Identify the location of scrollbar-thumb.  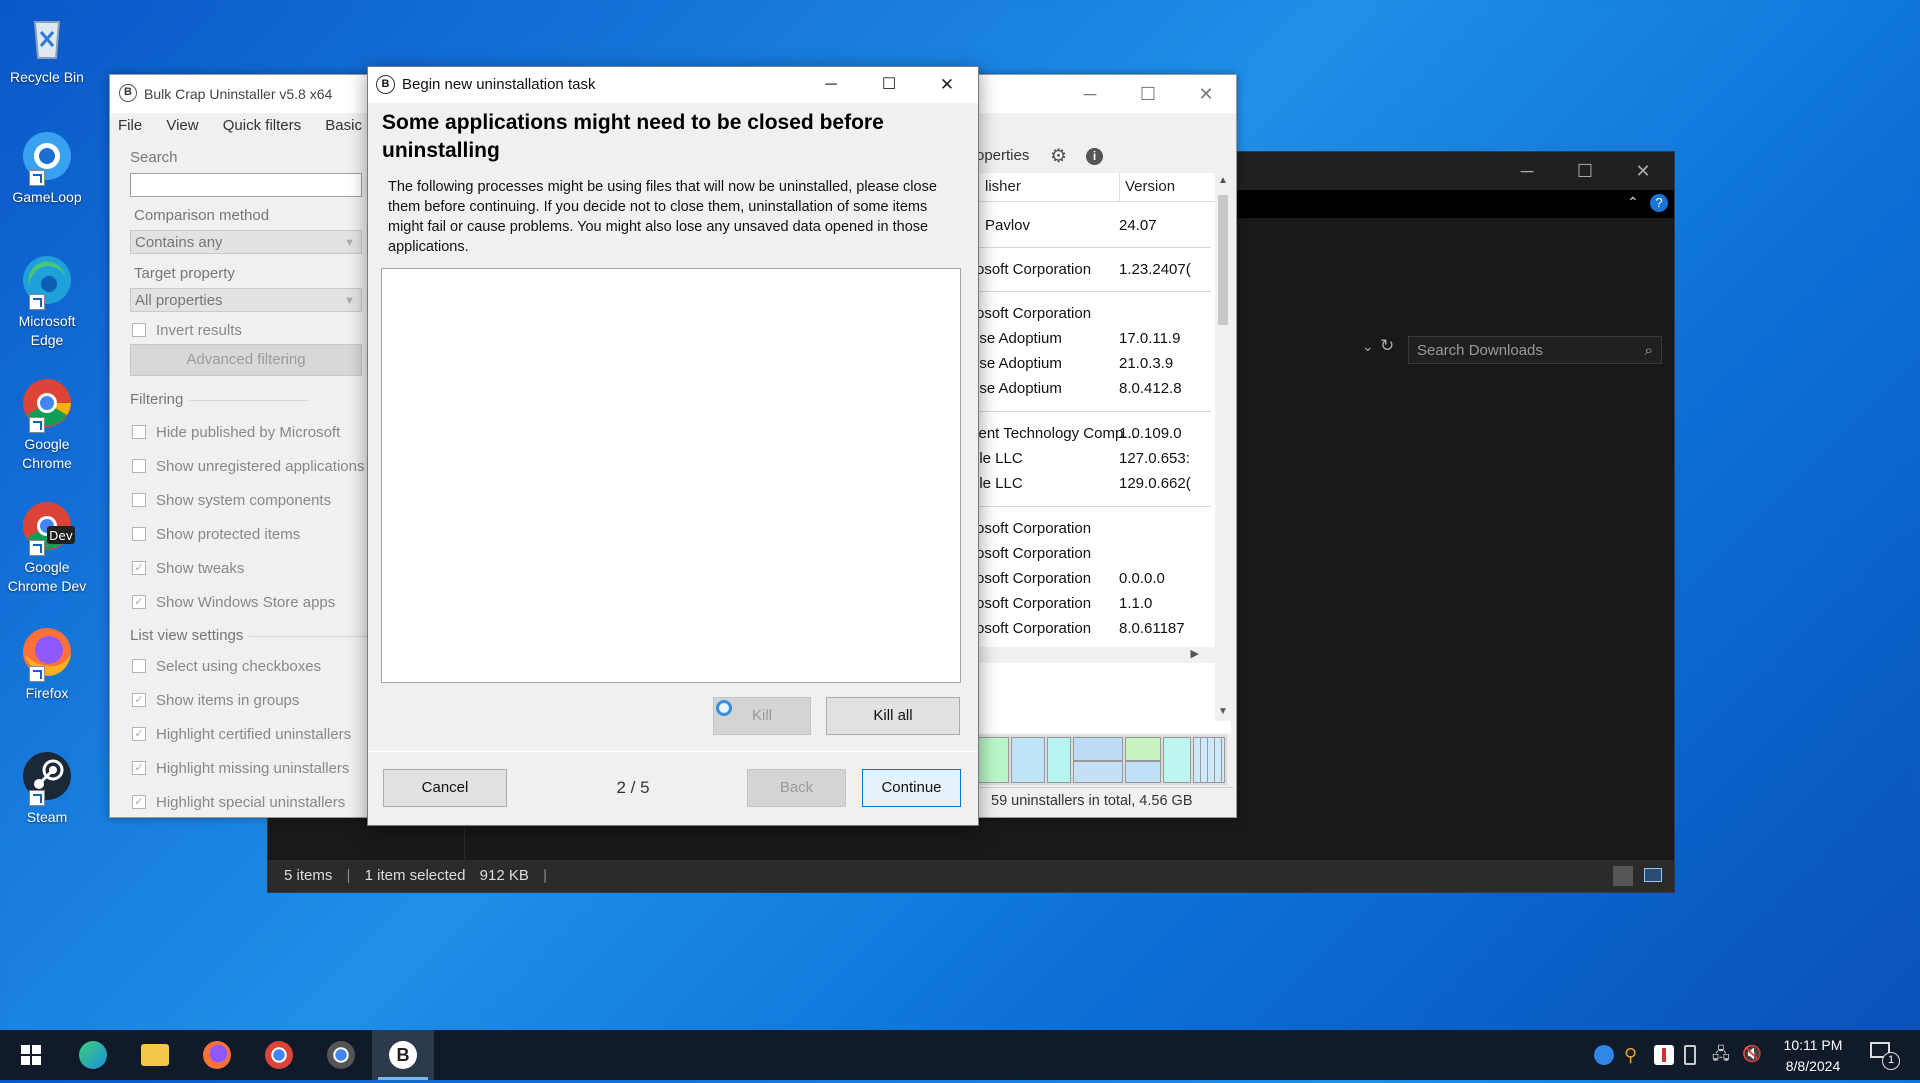
(1223, 260).